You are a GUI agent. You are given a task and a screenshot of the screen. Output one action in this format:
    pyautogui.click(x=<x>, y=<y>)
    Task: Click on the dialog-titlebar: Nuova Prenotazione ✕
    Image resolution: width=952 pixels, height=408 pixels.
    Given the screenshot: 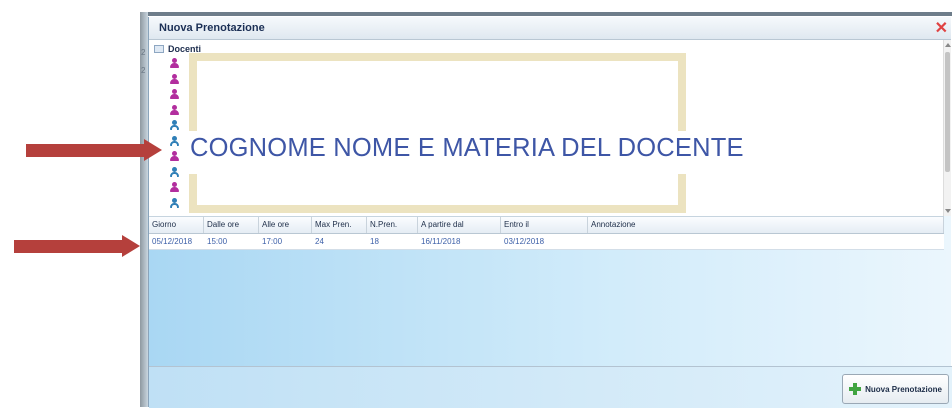 What is the action you would take?
    pyautogui.click(x=550, y=28)
    